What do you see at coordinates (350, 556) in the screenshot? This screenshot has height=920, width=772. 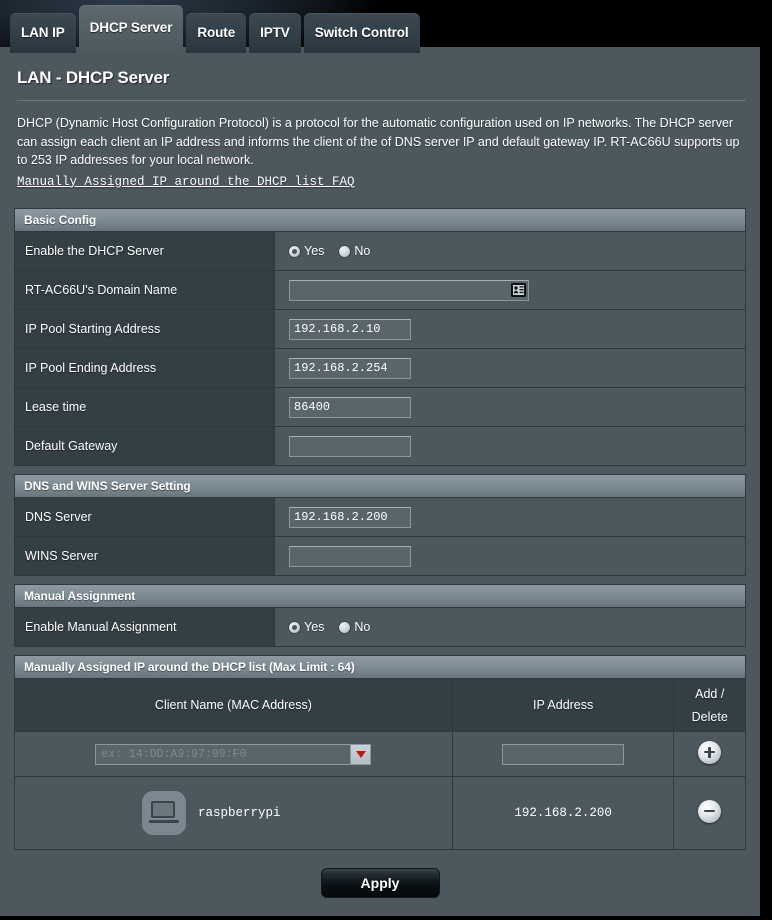 I see `wins-server-input` at bounding box center [350, 556].